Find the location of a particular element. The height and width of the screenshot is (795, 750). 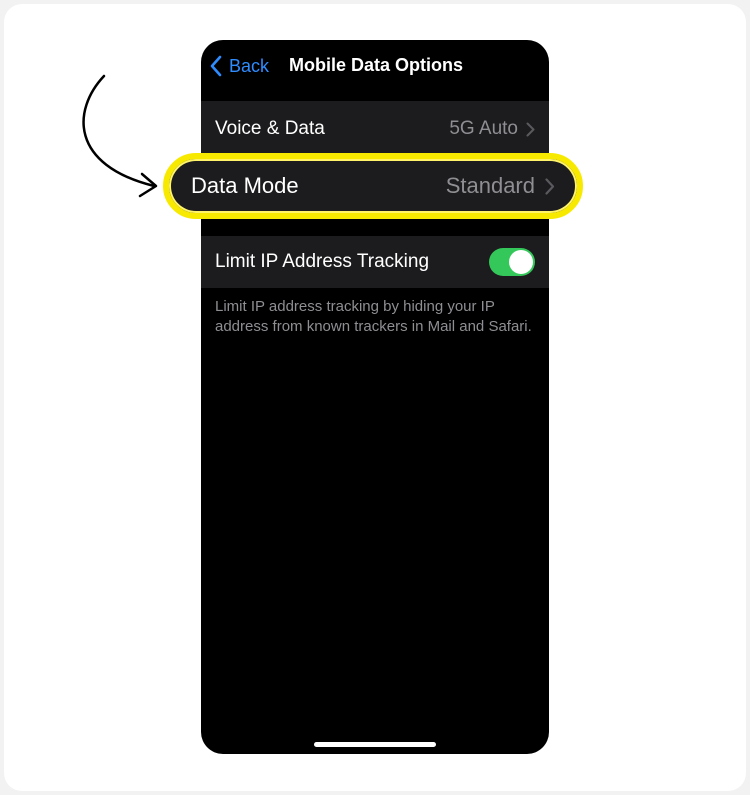

navigation-bar: Back Mobile Data Options is located at coordinates (375, 66).